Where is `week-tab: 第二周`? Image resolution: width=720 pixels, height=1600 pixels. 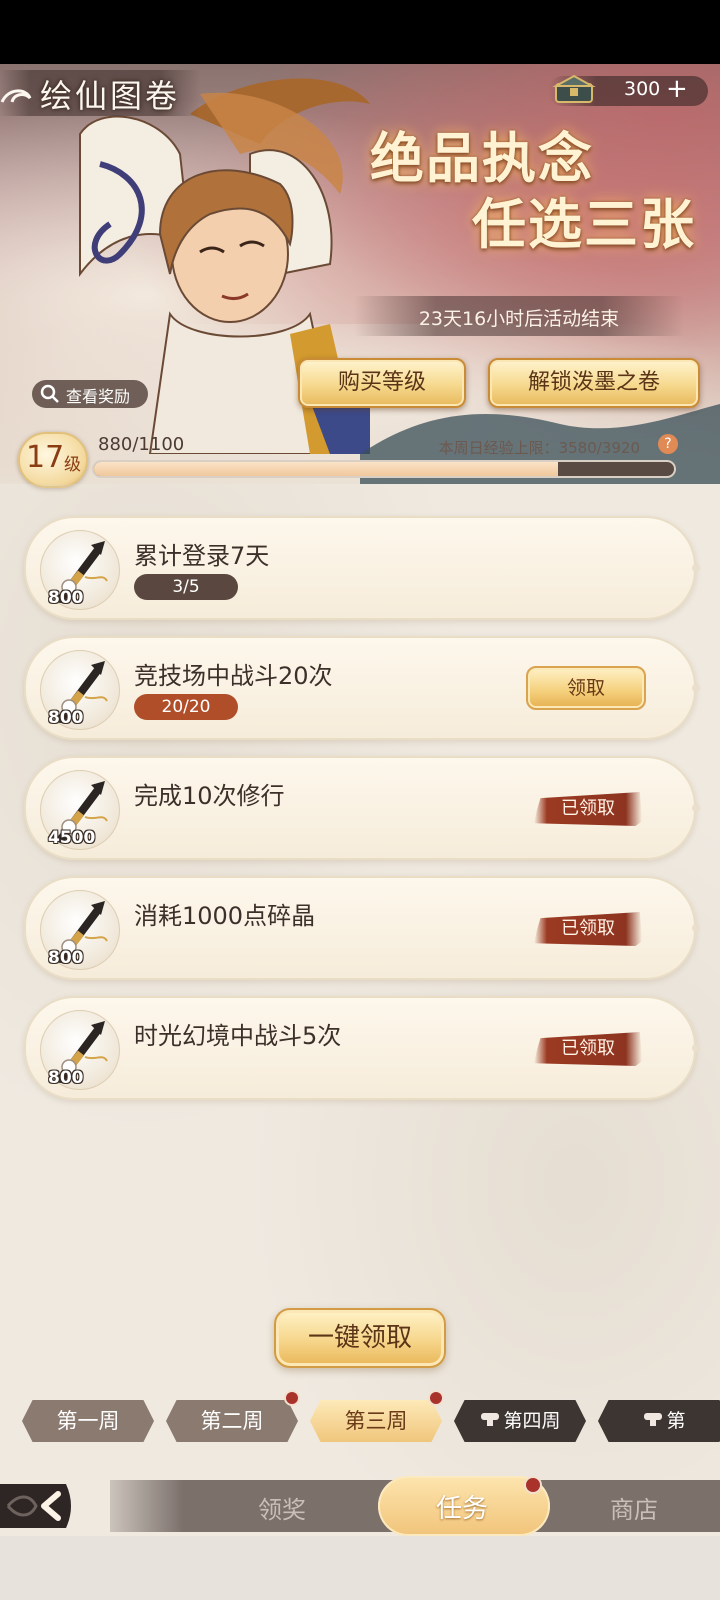
week-tab: 第二周 is located at coordinates (232, 1421).